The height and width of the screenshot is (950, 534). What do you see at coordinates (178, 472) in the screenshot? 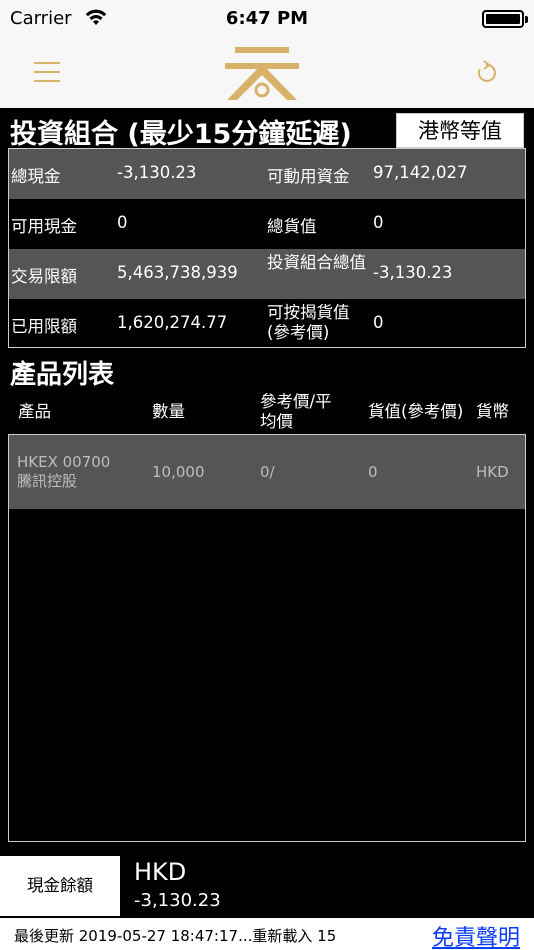
I see `product-quantity: 10,000` at bounding box center [178, 472].